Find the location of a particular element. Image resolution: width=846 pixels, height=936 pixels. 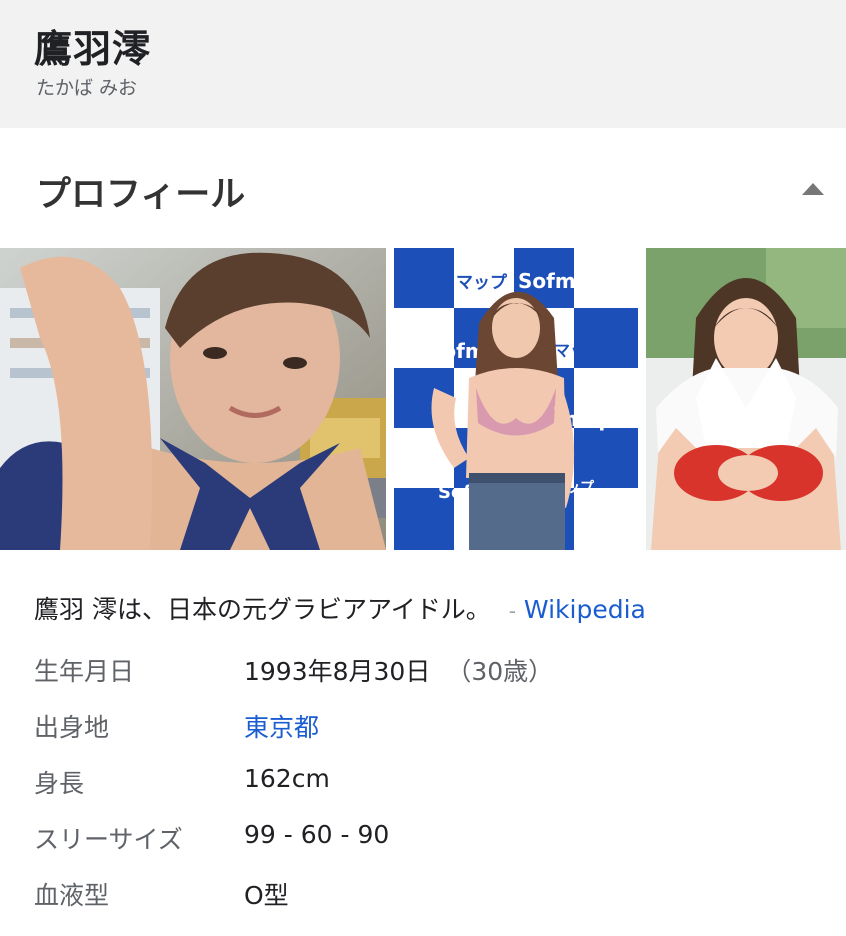

fact-row-birthdate: 生年月日 1993年8月30日 （30歳） is located at coordinates (434, 668).